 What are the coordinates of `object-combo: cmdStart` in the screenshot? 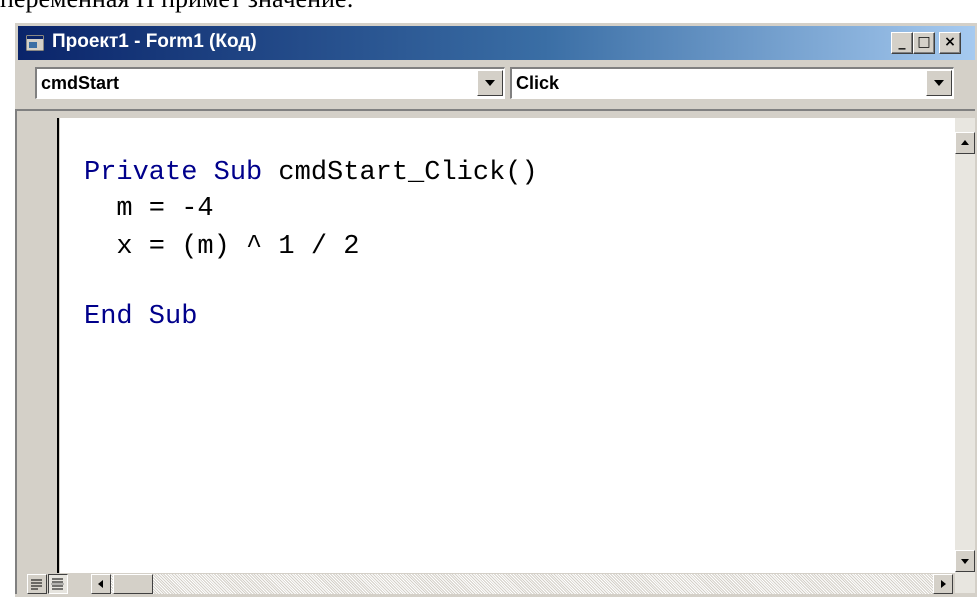 It's located at (270, 83).